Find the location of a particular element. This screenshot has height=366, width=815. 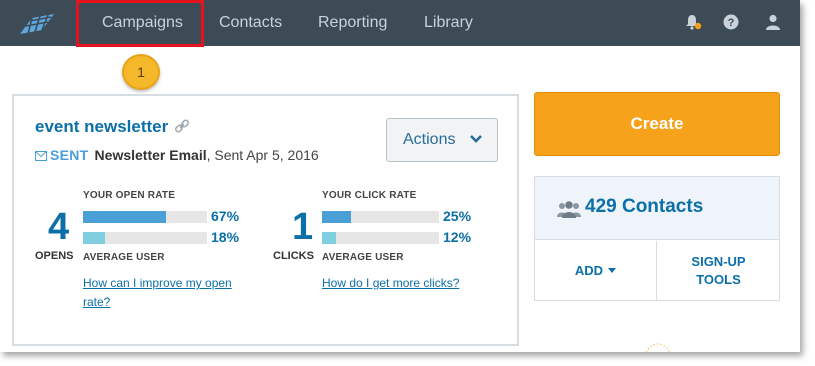

user-icon is located at coordinates (773, 22).